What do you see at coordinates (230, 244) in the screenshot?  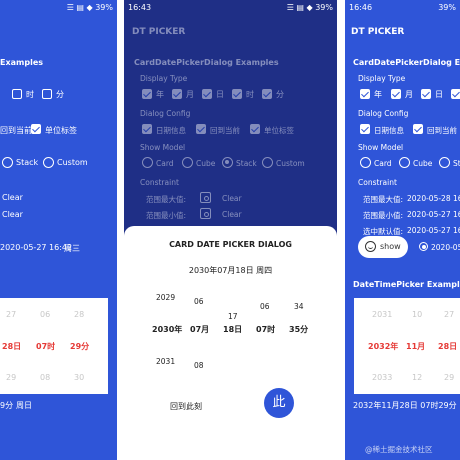 I see `dialog-title: CARD DATE PICKER DIALOG` at bounding box center [230, 244].